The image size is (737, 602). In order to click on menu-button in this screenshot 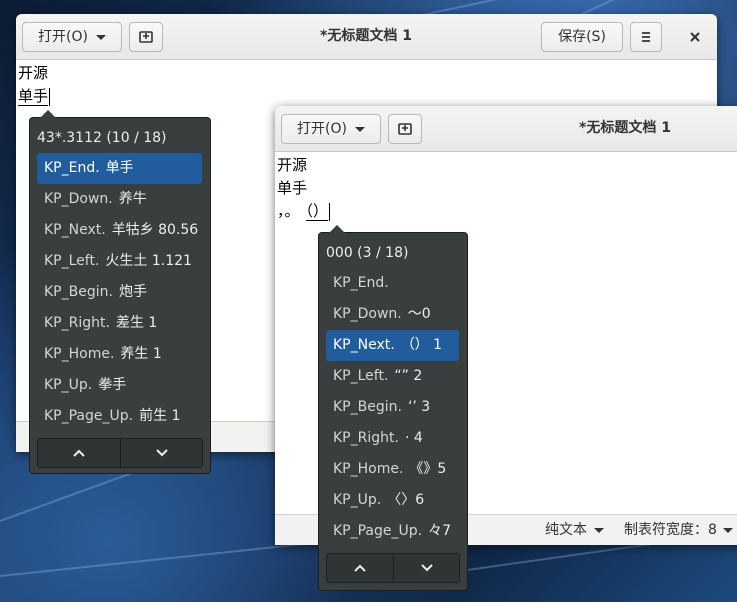, I will do `click(646, 37)`.